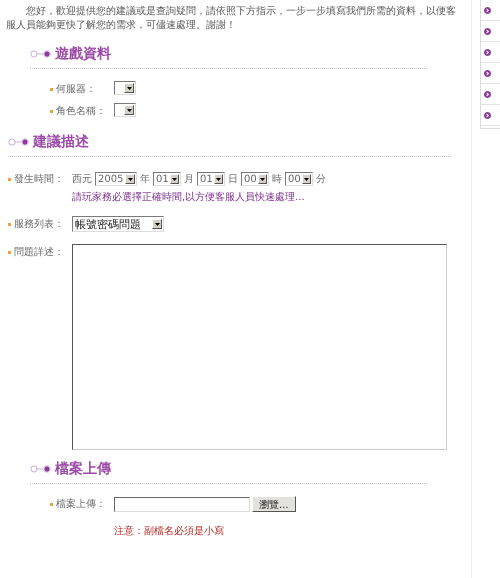 Image resolution: width=500 pixels, height=578 pixels. I want to click on file-field, so click(182, 504).